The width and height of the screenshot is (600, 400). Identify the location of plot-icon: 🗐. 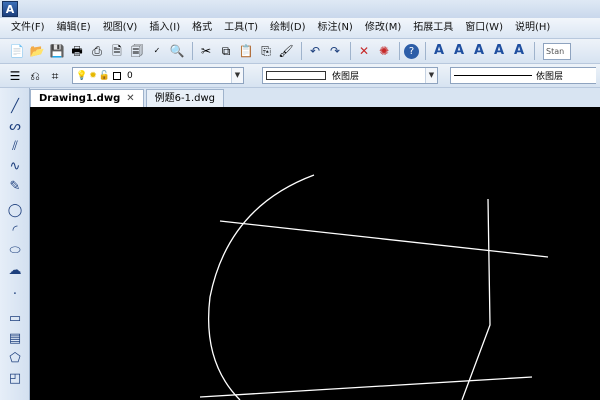
(137, 51).